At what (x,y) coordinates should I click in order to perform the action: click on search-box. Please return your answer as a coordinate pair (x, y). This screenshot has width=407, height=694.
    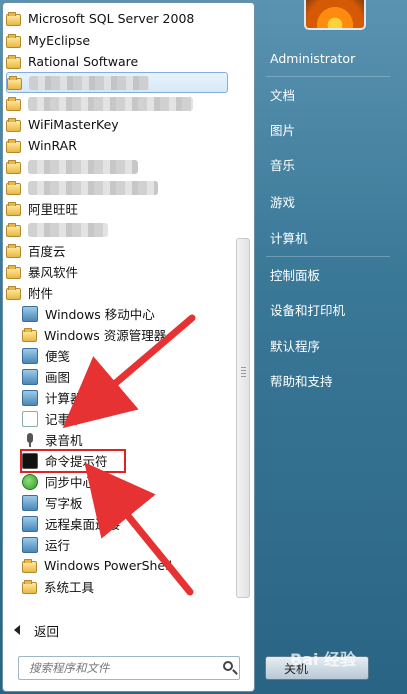
    Looking at the image, I should click on (129, 668).